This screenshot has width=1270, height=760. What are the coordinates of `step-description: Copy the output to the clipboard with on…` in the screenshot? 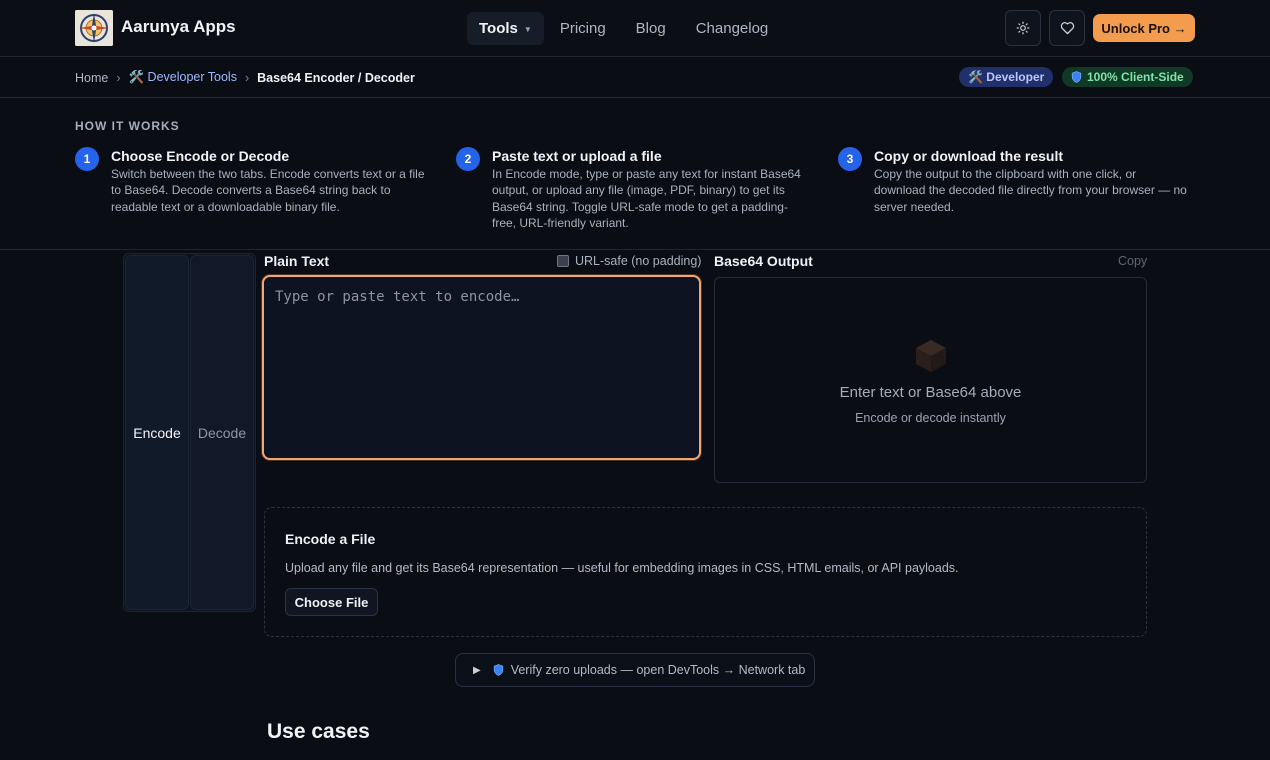 It's located at (1030, 190).